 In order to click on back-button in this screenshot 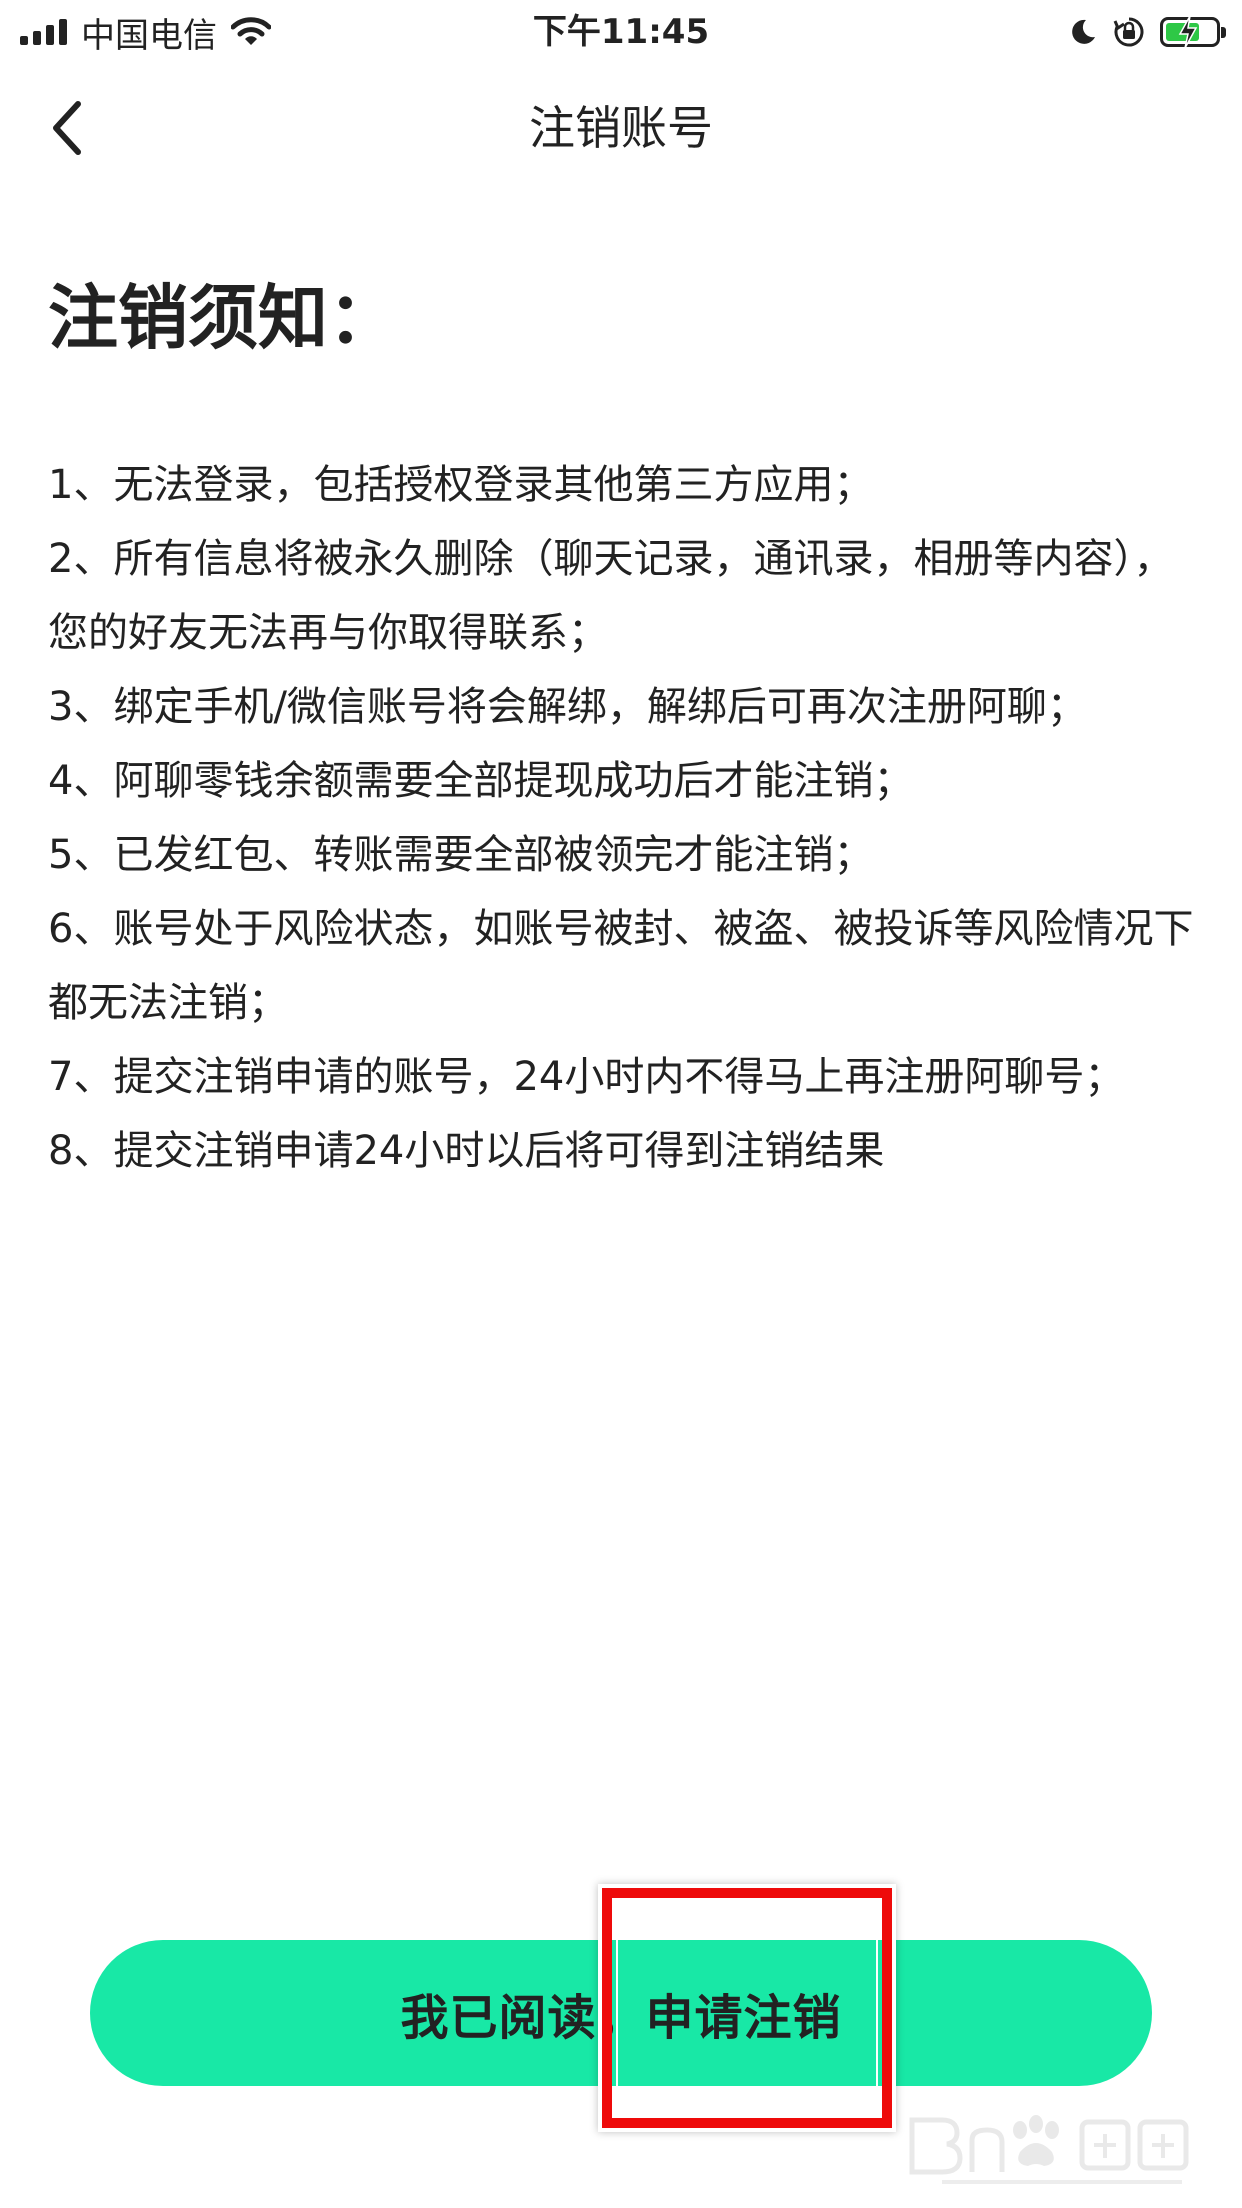, I will do `click(66, 128)`.